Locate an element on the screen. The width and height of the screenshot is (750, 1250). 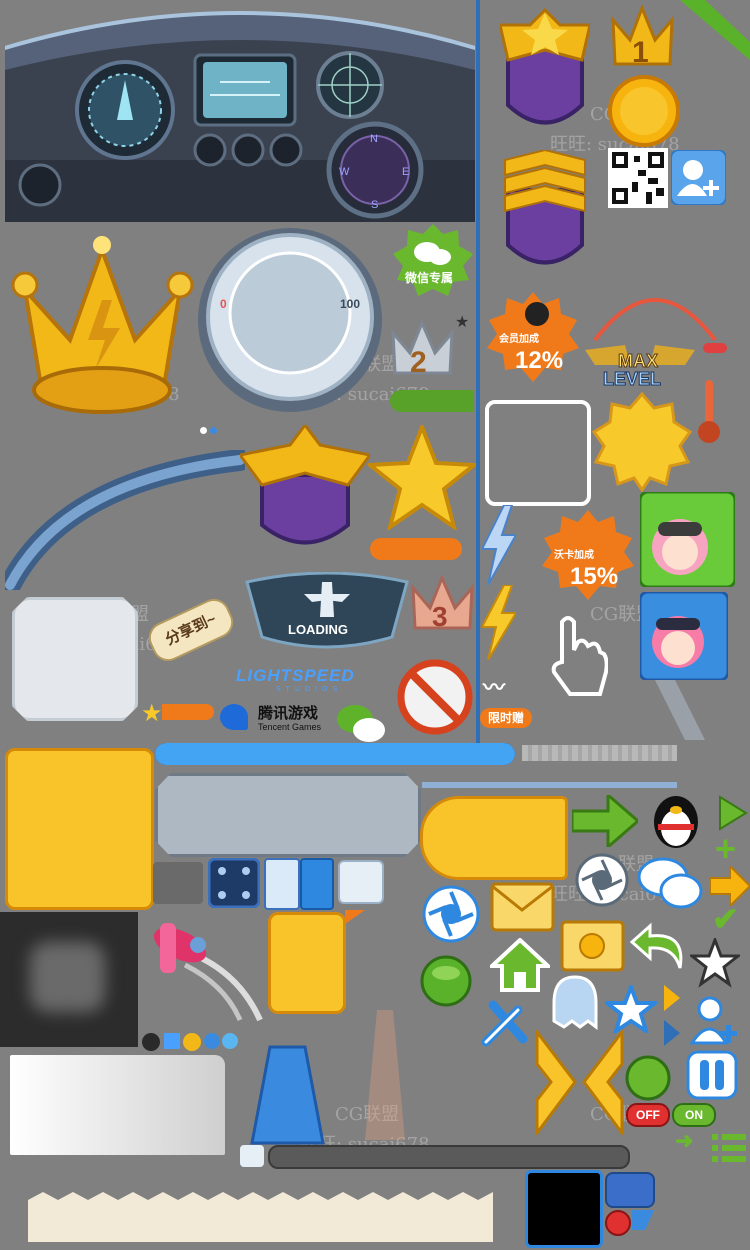
tencent-cn-label: 腾讯游戏 is located at coordinates (288, 713).